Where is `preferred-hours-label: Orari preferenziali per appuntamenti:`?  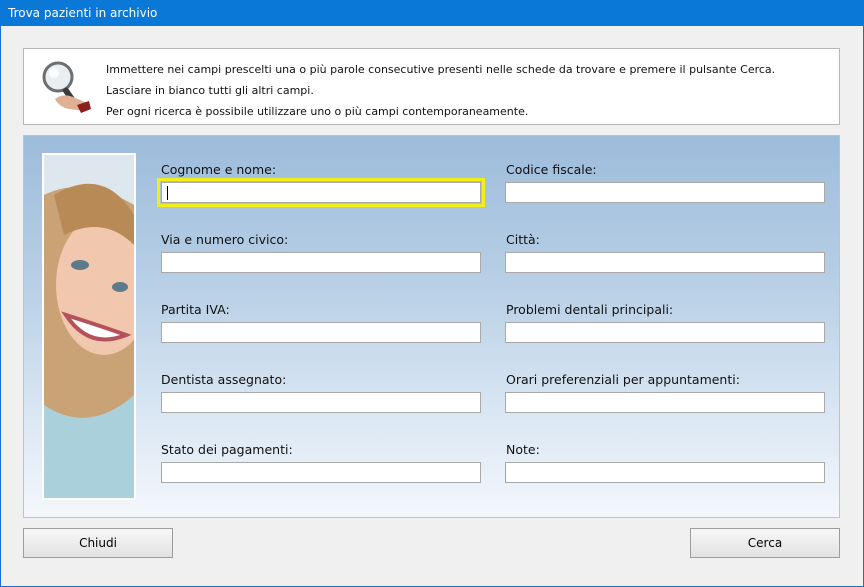
preferred-hours-label: Orari preferenziali per appuntamenti: is located at coordinates (623, 379).